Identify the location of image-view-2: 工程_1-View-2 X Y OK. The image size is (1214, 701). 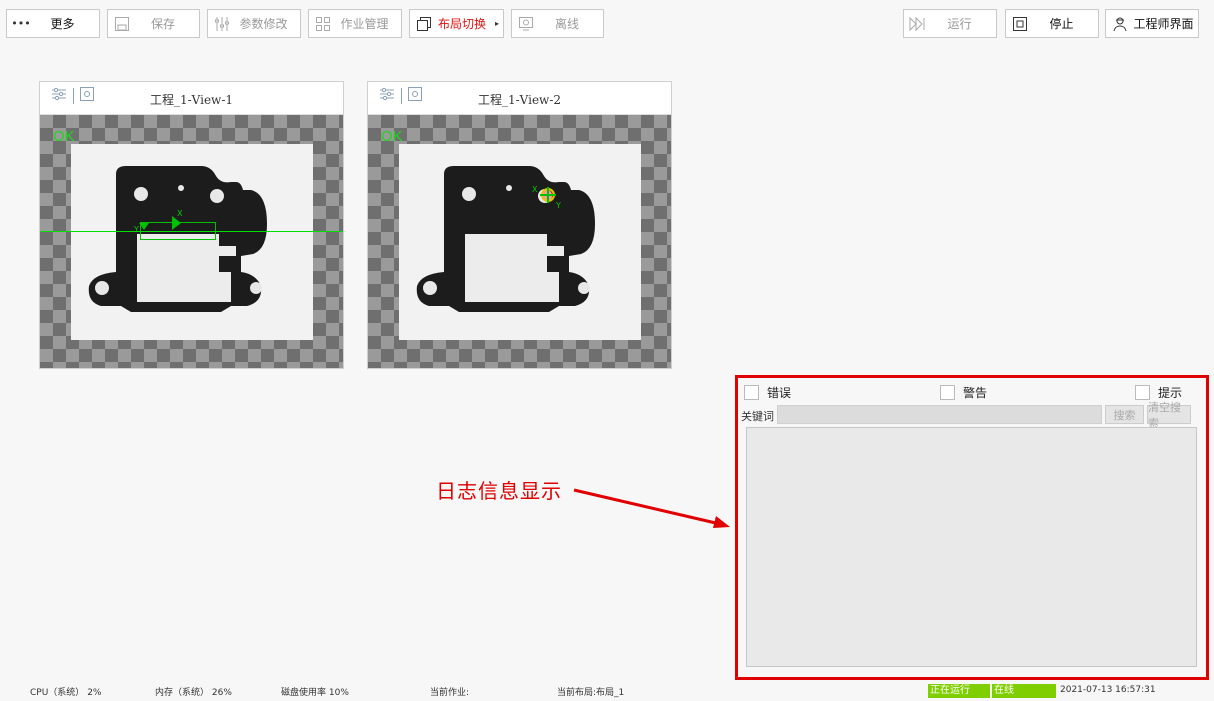
(519, 225).